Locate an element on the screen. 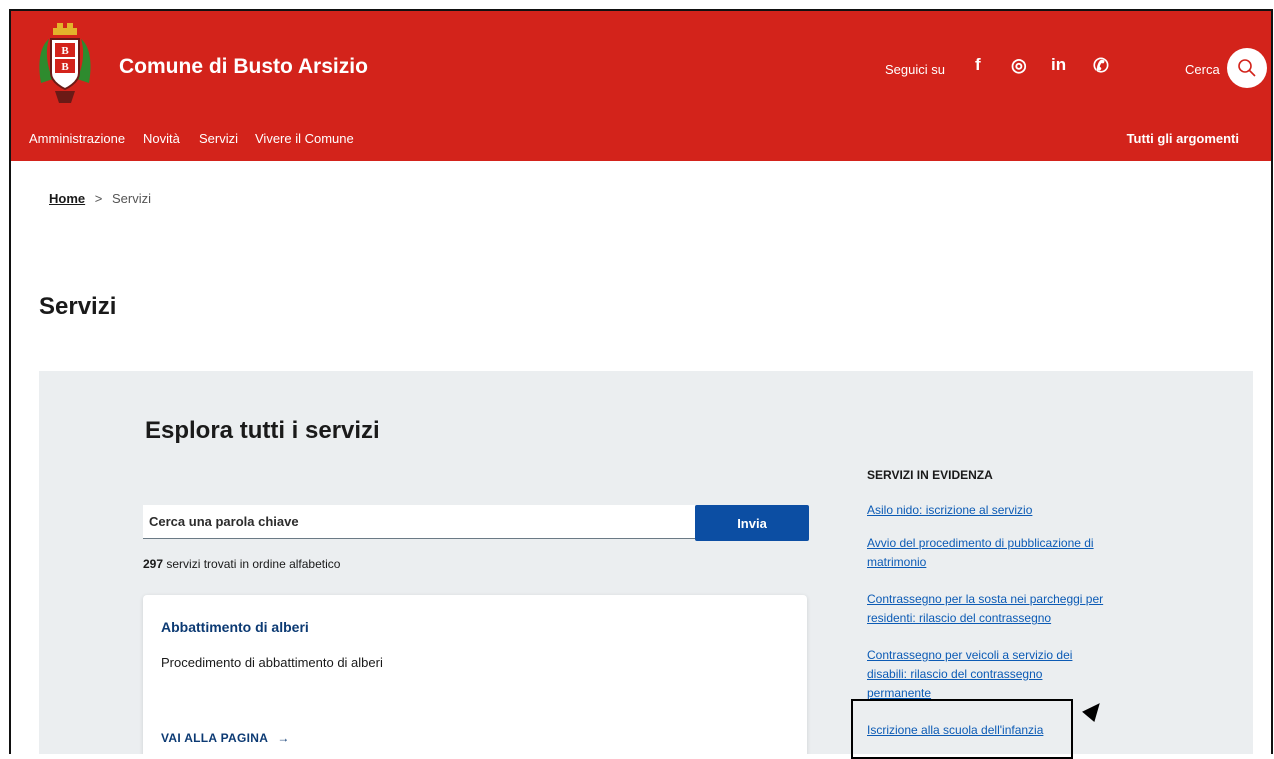  breadcrumb: Home > Servizi is located at coordinates (100, 198).